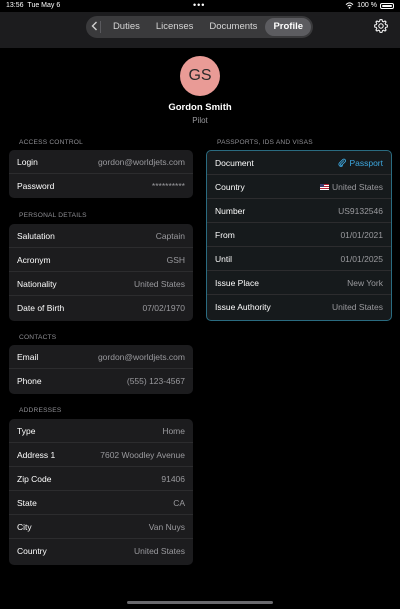 The image size is (400, 609). I want to click on passport-until-row: Until 01/01/2025, so click(299, 259).